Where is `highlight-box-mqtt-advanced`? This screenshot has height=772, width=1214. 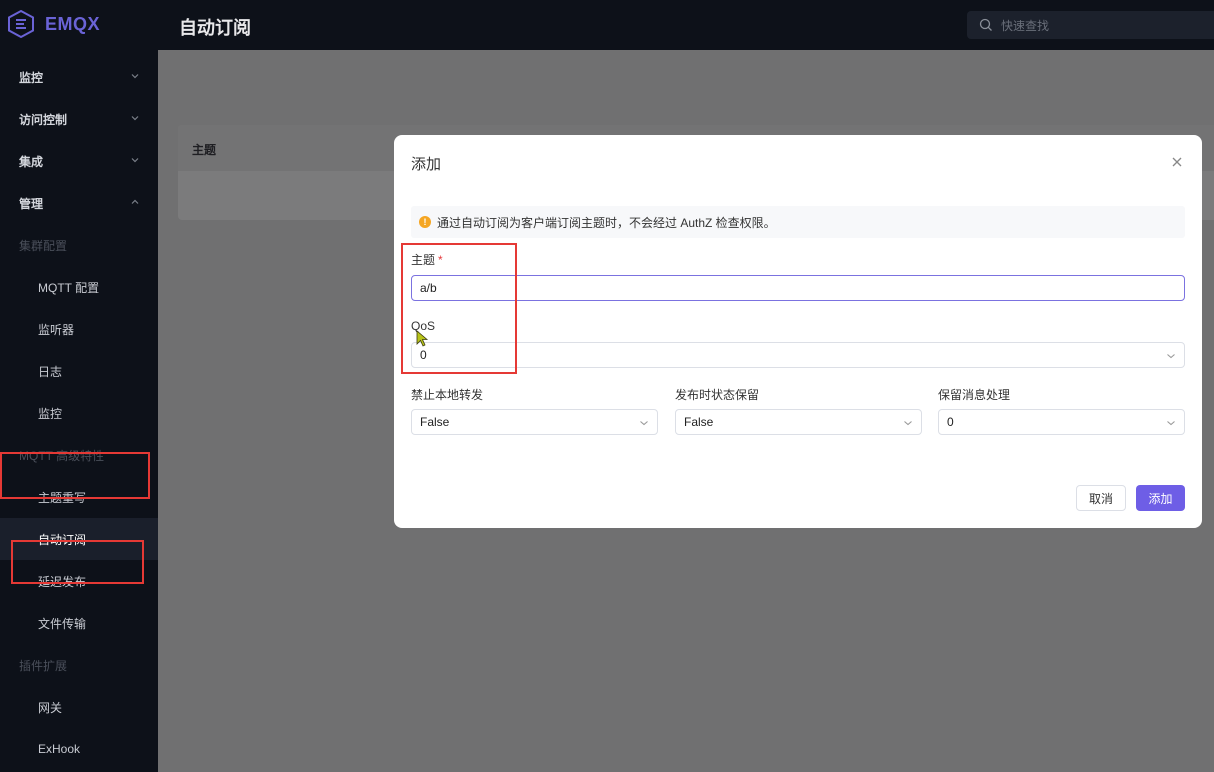
highlight-box-mqtt-advanced is located at coordinates (75, 475).